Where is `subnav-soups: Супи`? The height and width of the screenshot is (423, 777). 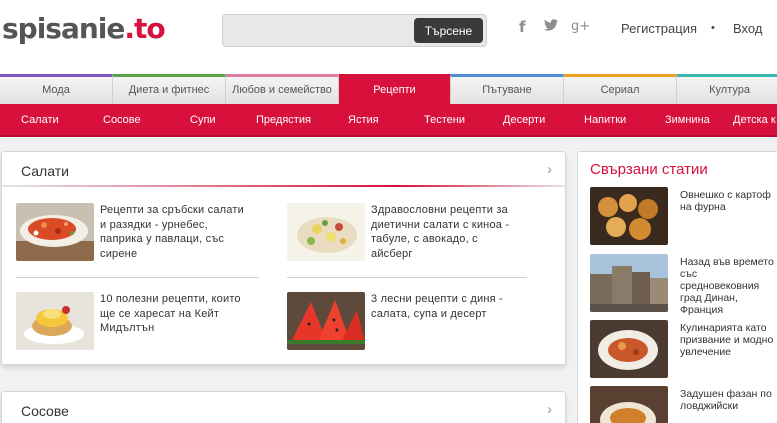
subnav-soups: Супи is located at coordinates (203, 120).